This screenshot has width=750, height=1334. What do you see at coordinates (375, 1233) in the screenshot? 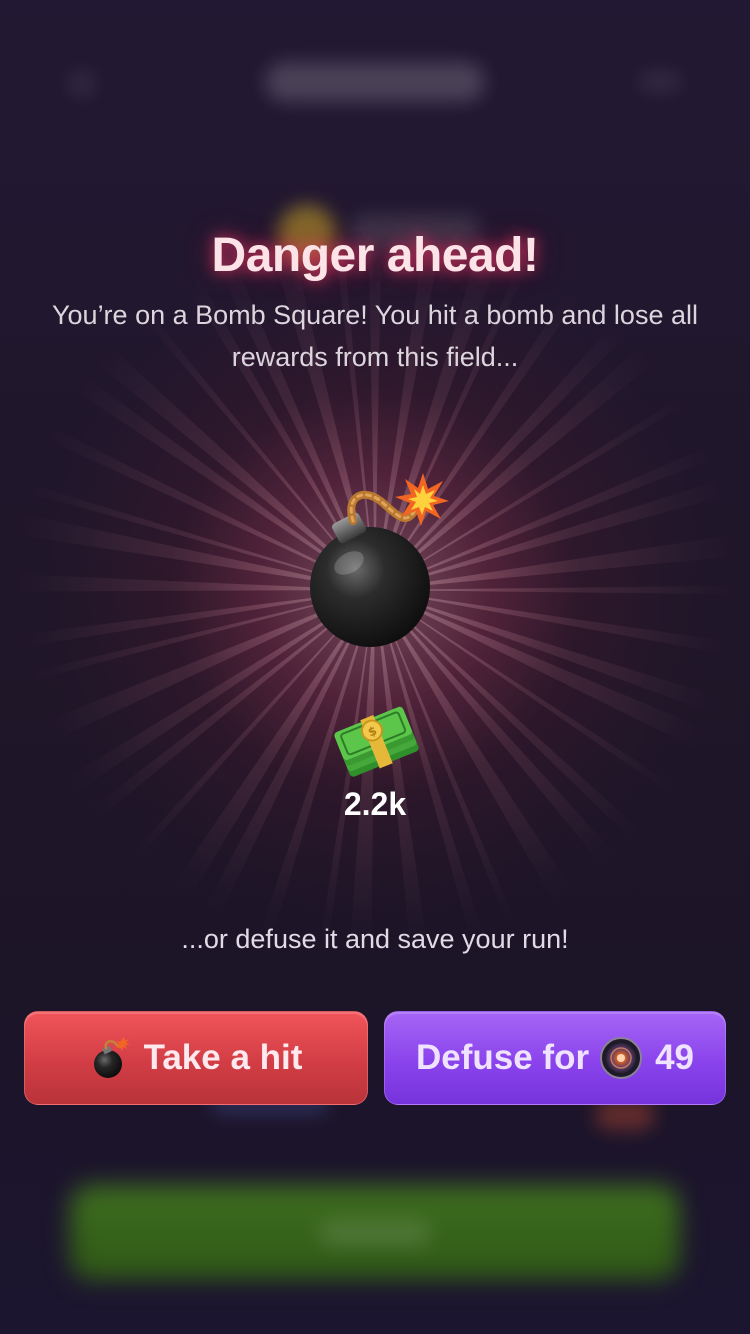
I see `background-play-label` at bounding box center [375, 1233].